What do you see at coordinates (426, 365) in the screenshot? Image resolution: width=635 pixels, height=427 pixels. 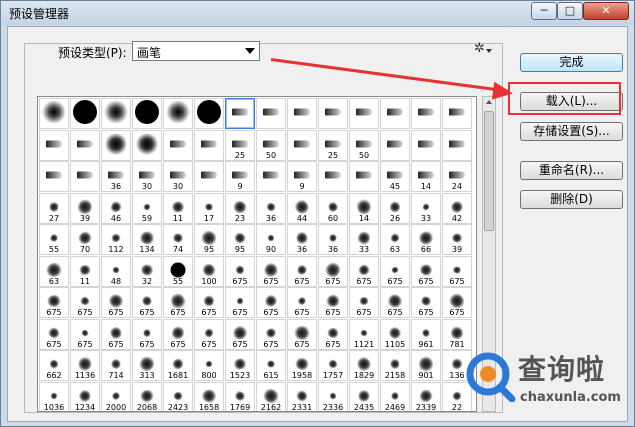 I see `brush-preset-cell: 901` at bounding box center [426, 365].